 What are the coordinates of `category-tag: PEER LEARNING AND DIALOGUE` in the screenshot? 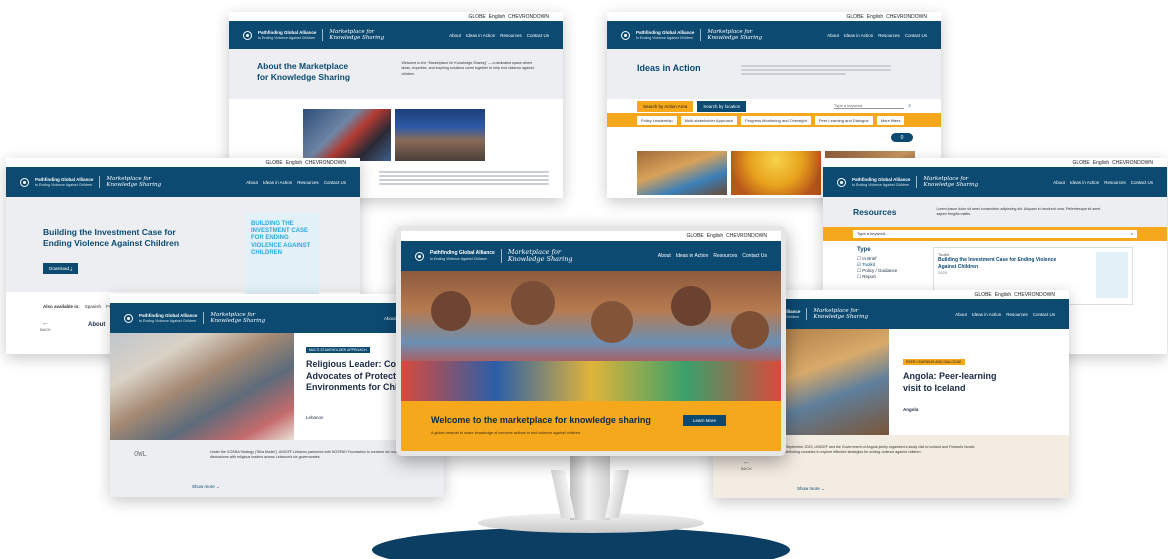 It's located at (934, 362).